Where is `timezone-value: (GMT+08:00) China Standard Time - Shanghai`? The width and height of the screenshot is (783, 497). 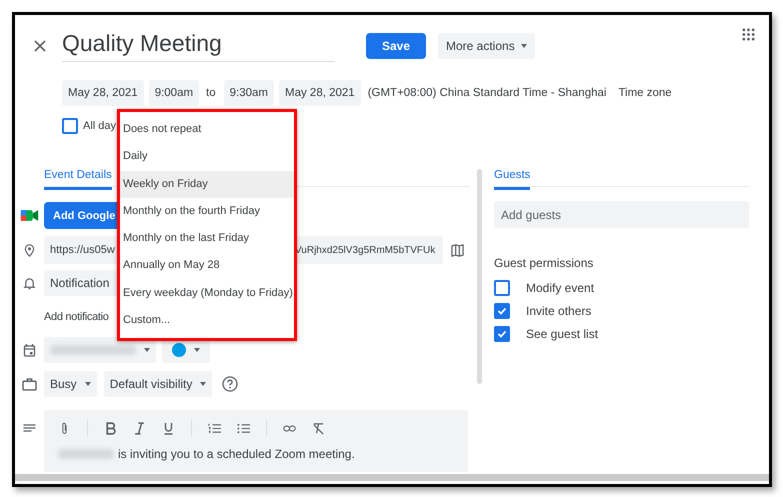
timezone-value: (GMT+08:00) China Standard Time - Shanghai is located at coordinates (487, 93).